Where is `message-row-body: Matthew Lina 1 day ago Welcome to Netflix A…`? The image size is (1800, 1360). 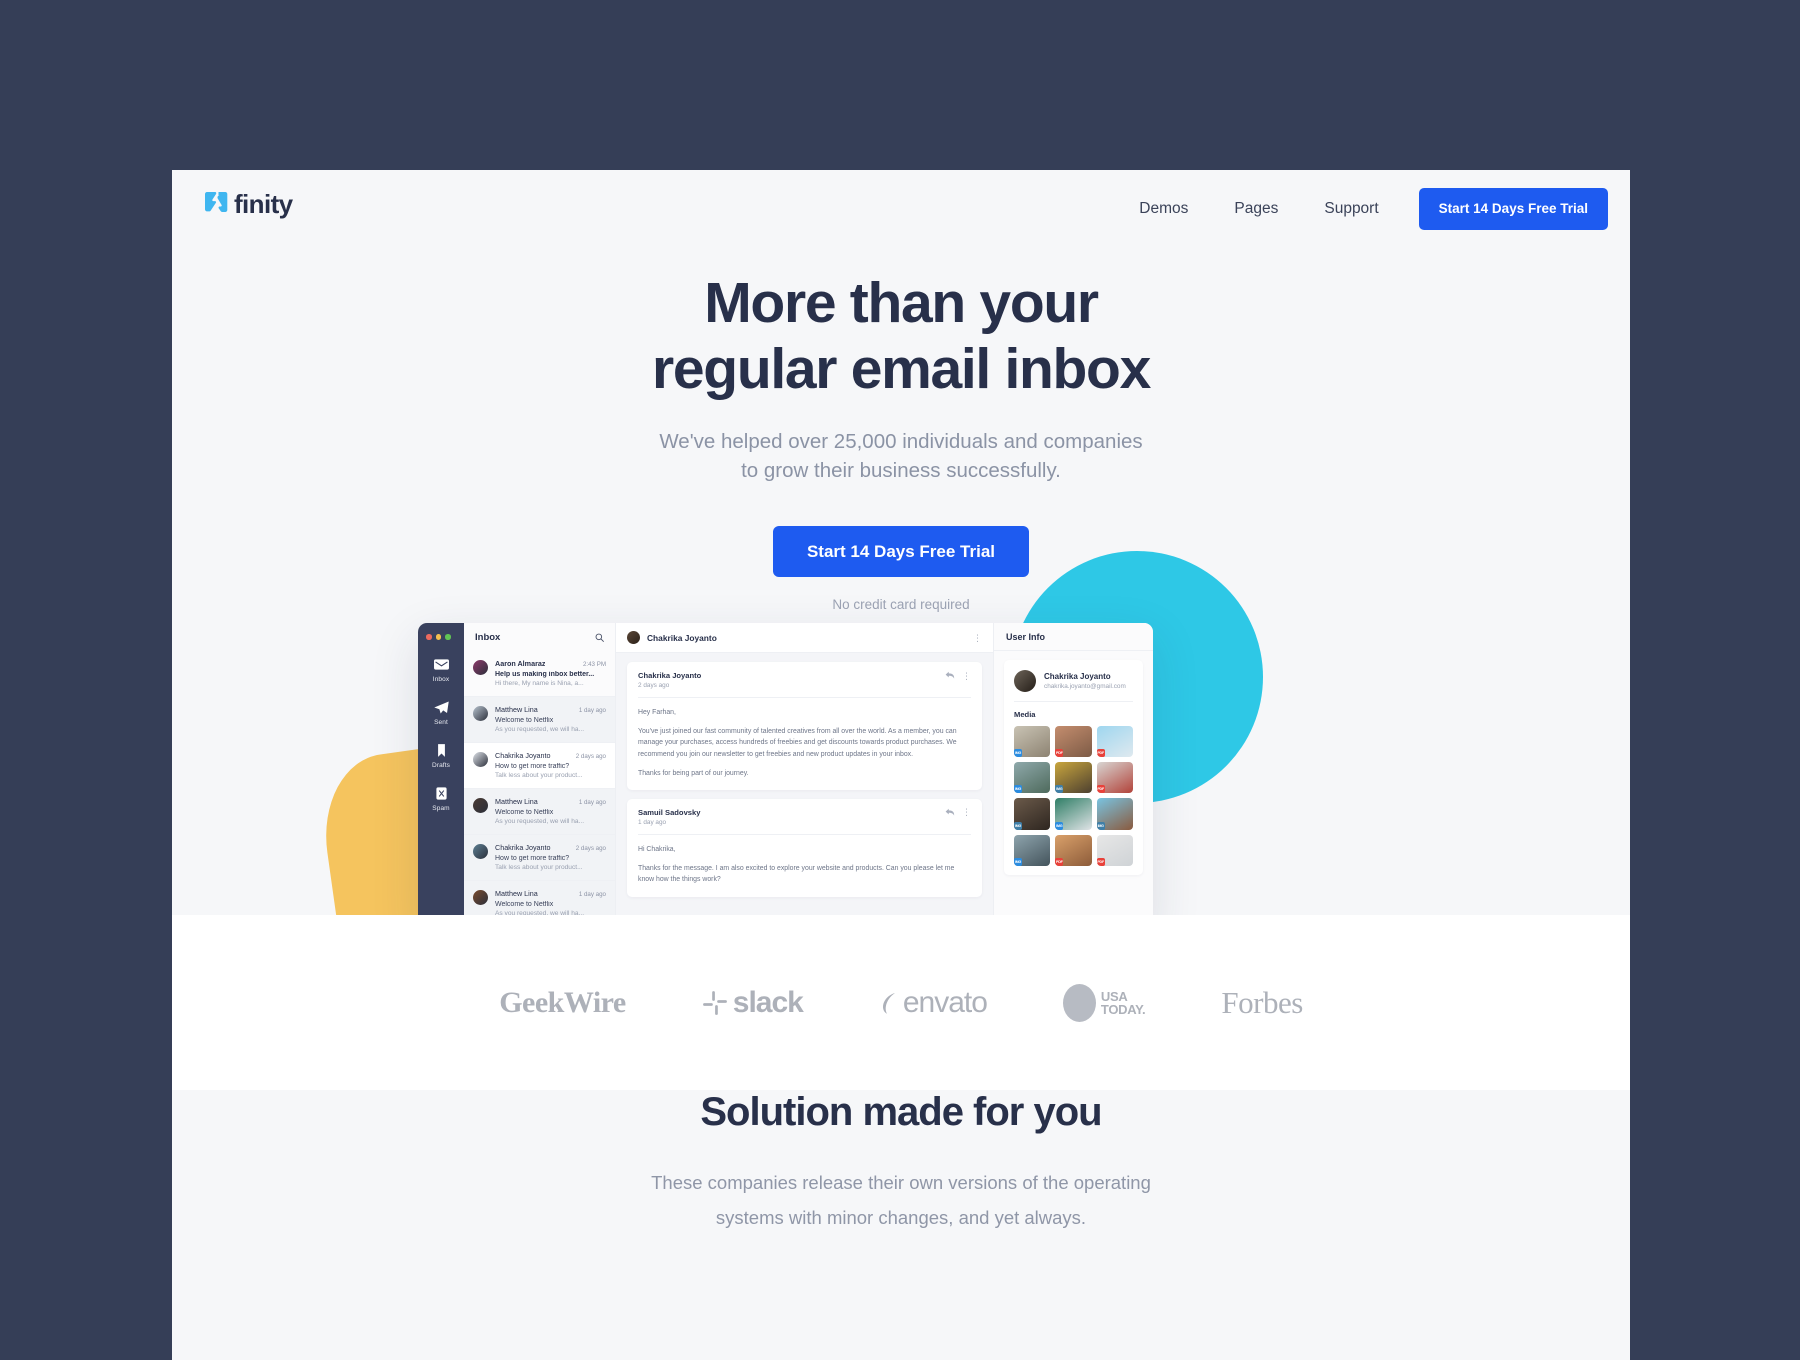
message-row-body: Matthew Lina 1 day ago Welcome to Netflix A… is located at coordinates (550, 811).